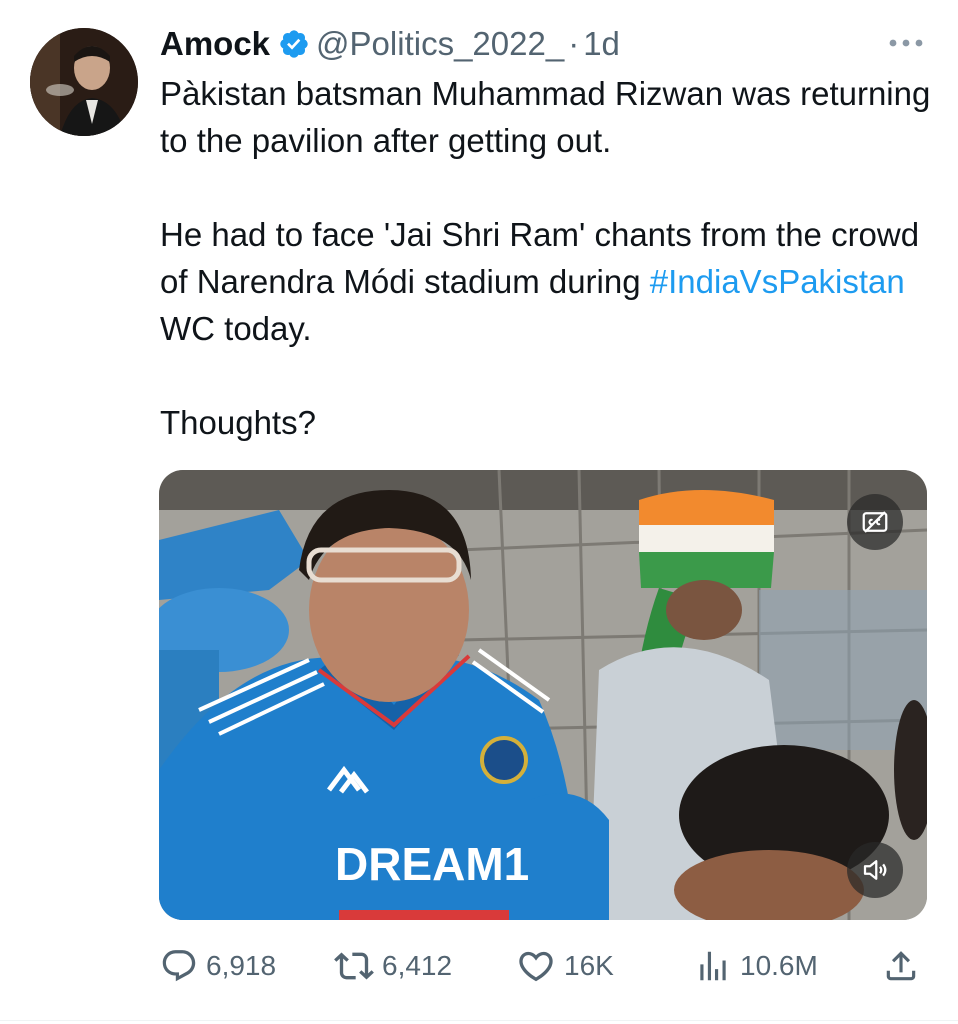 The height and width of the screenshot is (1024, 958). What do you see at coordinates (443, 864) in the screenshot?
I see `jersey-text: DREAM11` at bounding box center [443, 864].